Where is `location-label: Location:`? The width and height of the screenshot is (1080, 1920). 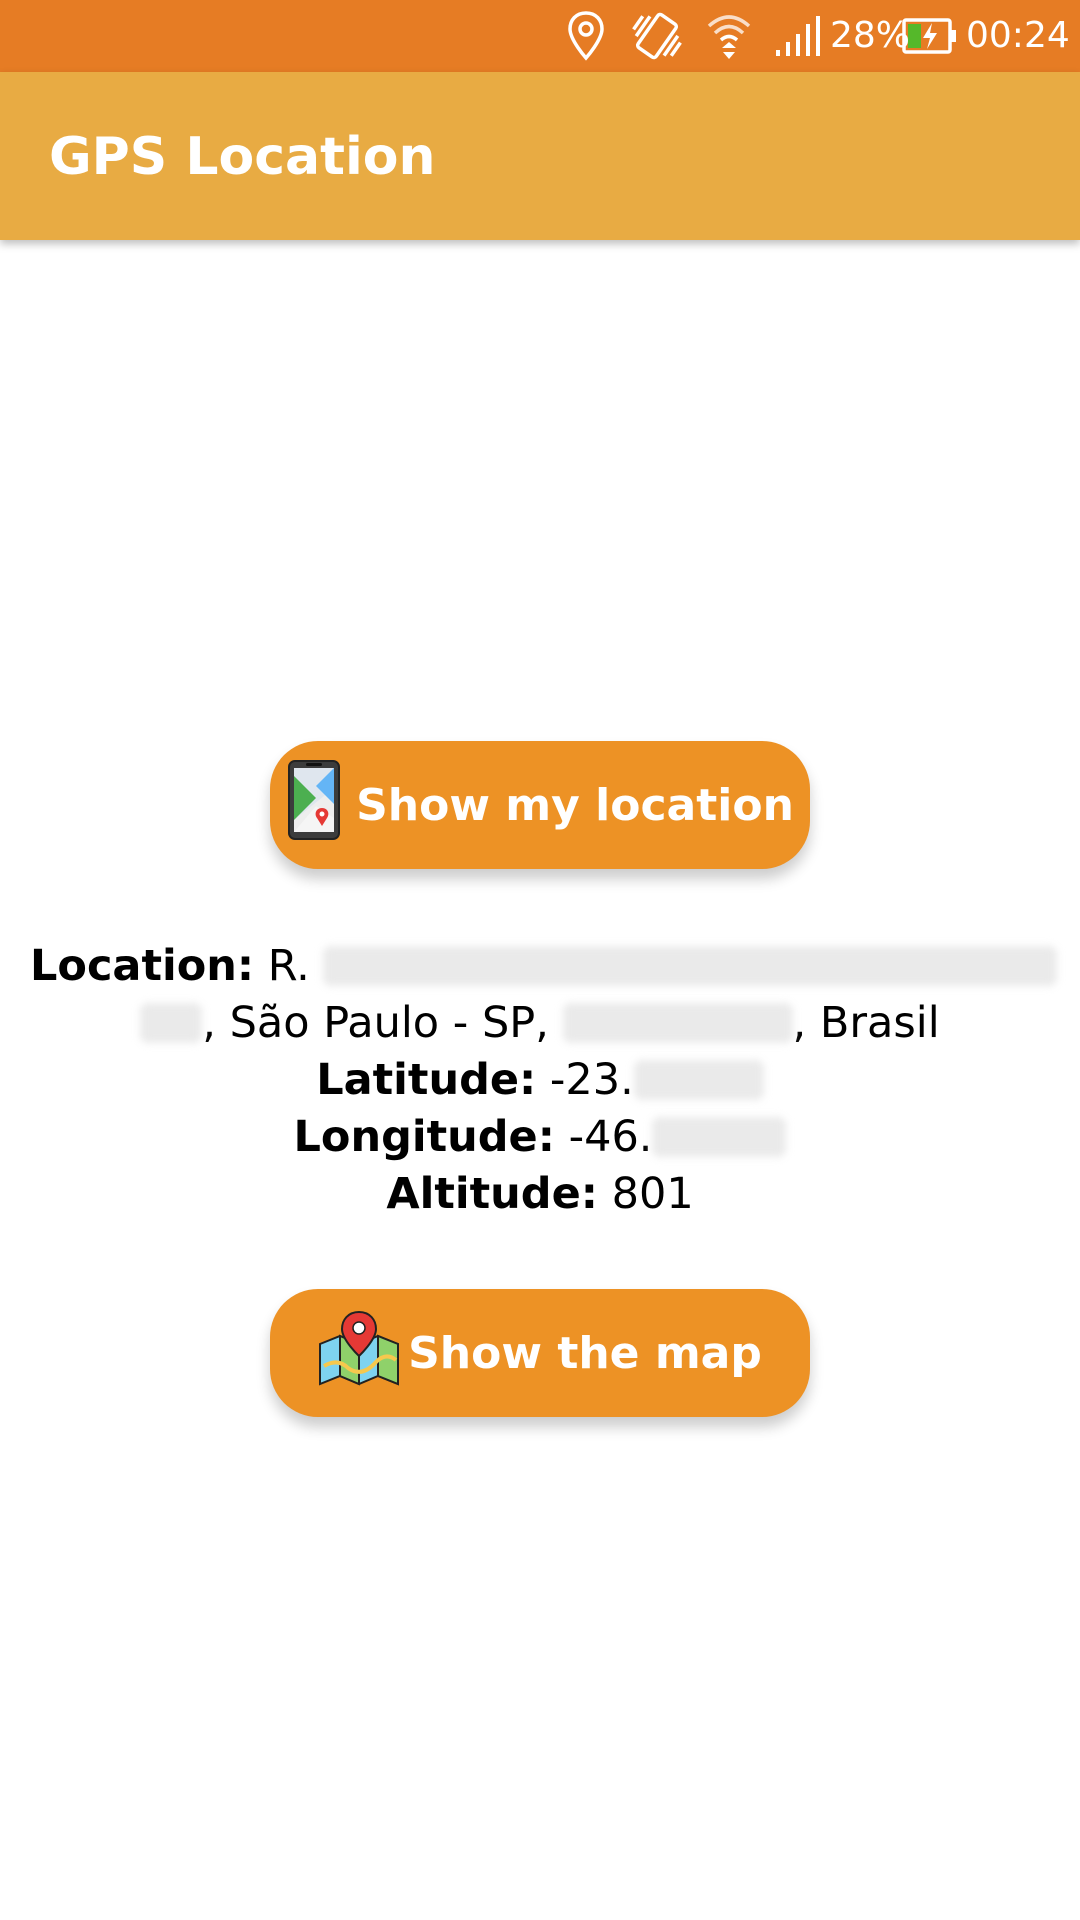 location-label: Location: is located at coordinates (142, 966).